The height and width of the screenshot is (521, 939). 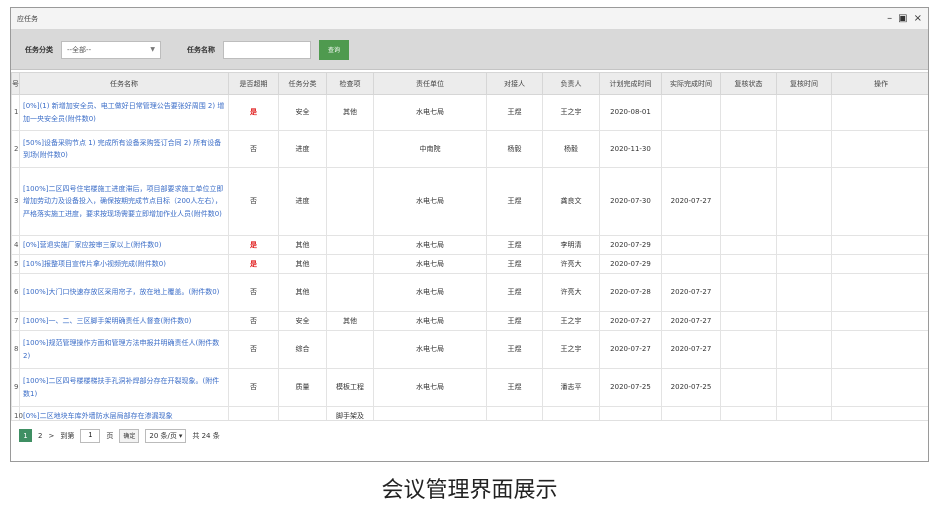 I want to click on task-name-link: [100%]大门口快速存放区采用帘子，放在地上覆盖。(附件数0), so click(x=124, y=292).